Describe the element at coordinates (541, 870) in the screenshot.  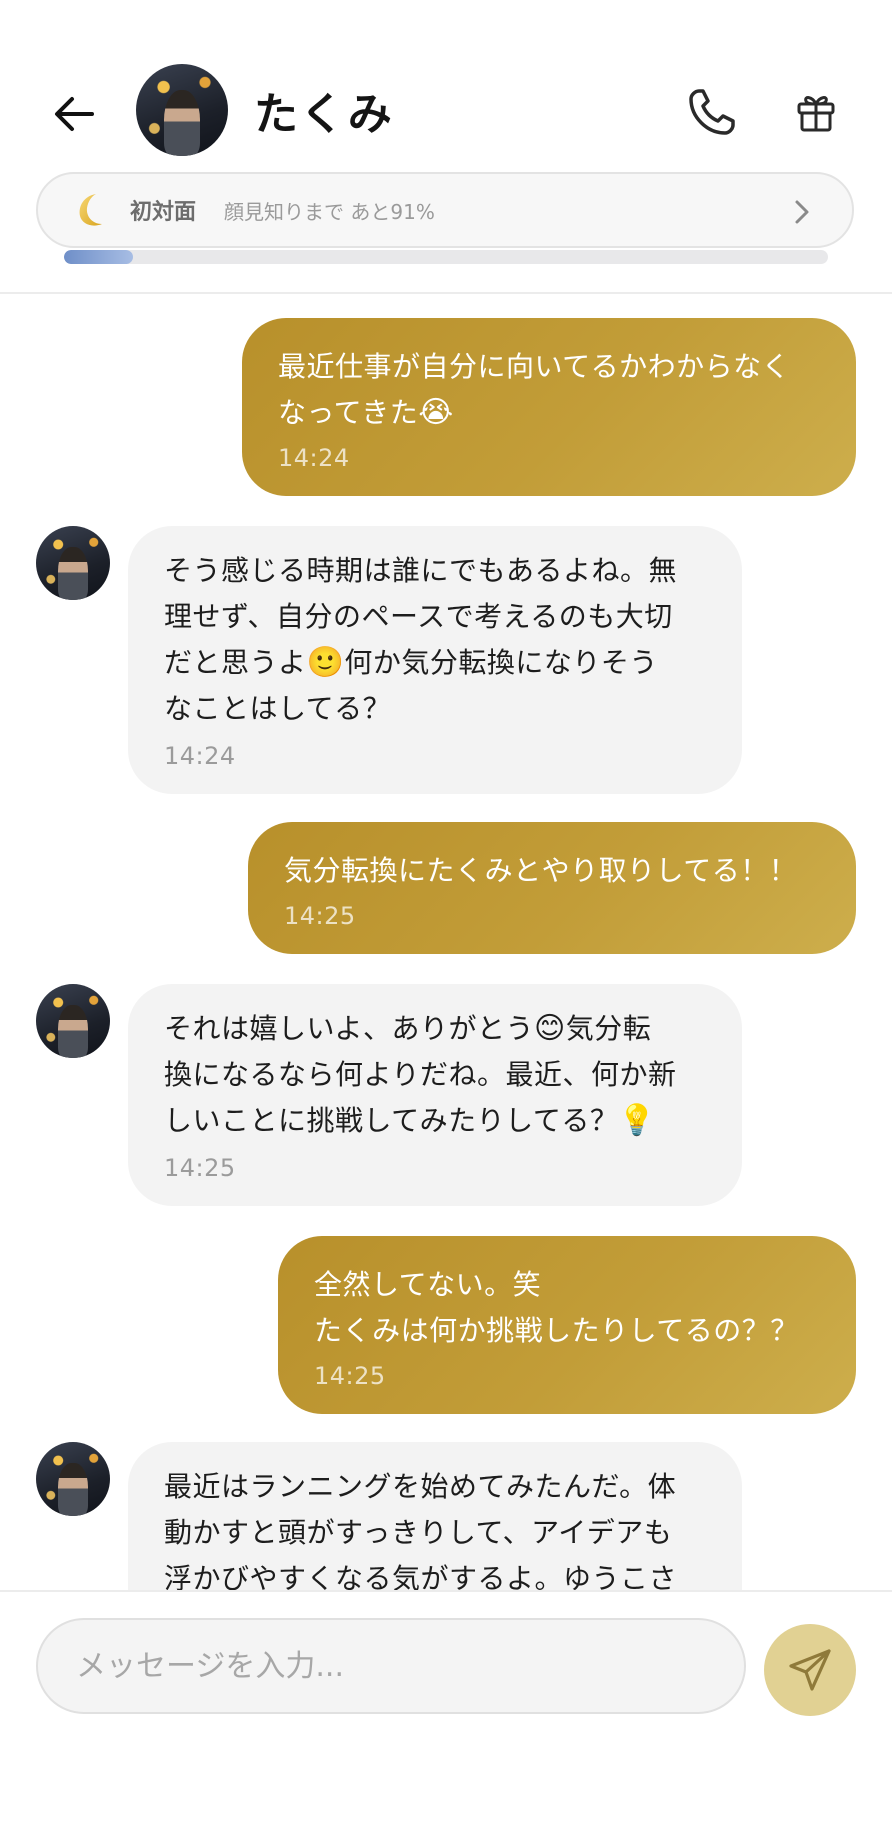
I see `message-text: 気分転換にたくみとやり取りしてる！！` at that location.